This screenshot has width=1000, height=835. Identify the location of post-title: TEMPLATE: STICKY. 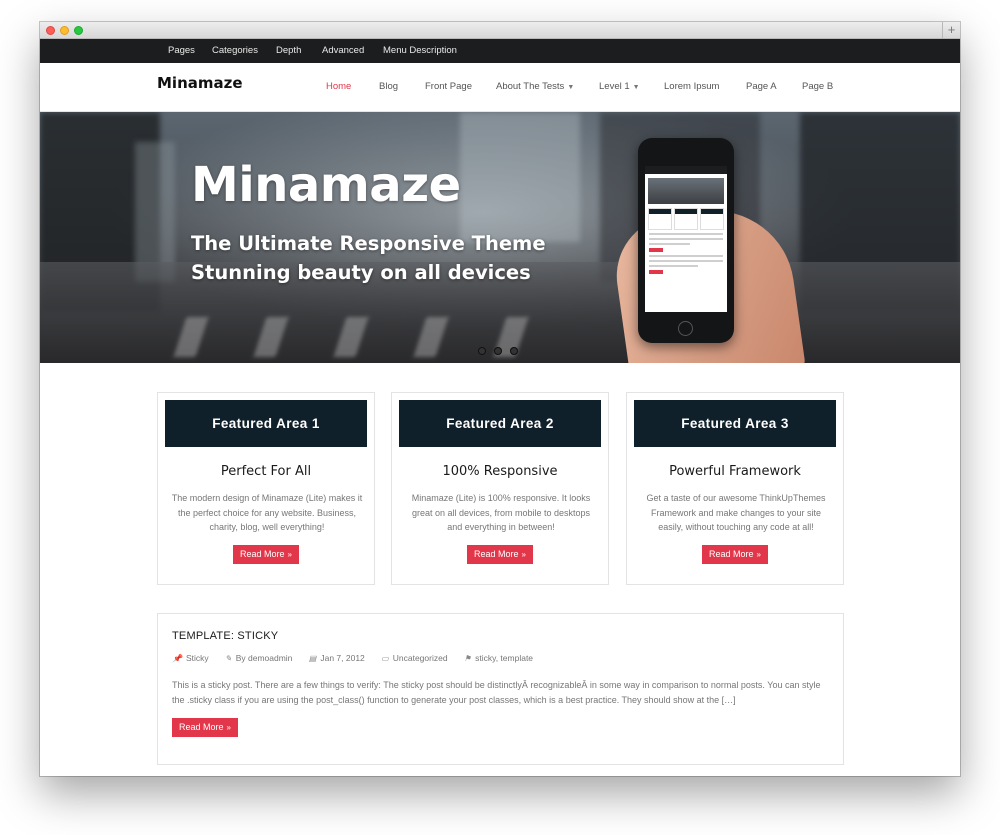
(225, 636).